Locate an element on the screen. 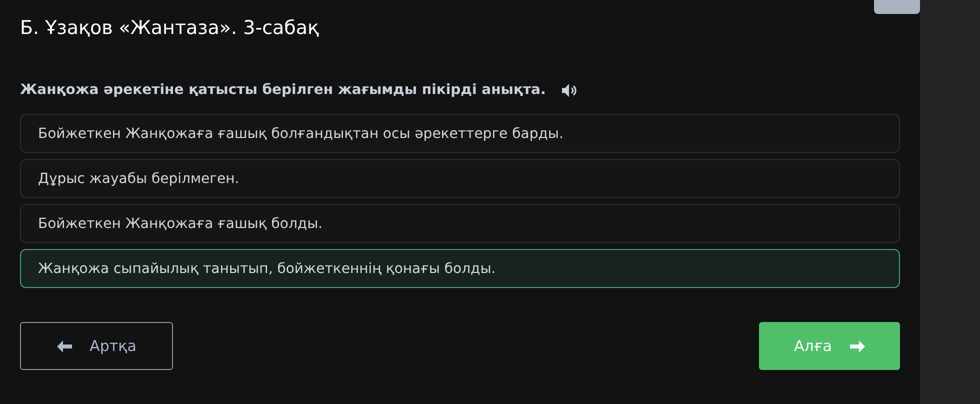 Image resolution: width=980 pixels, height=404 pixels. back-button: Артқа is located at coordinates (96, 346).